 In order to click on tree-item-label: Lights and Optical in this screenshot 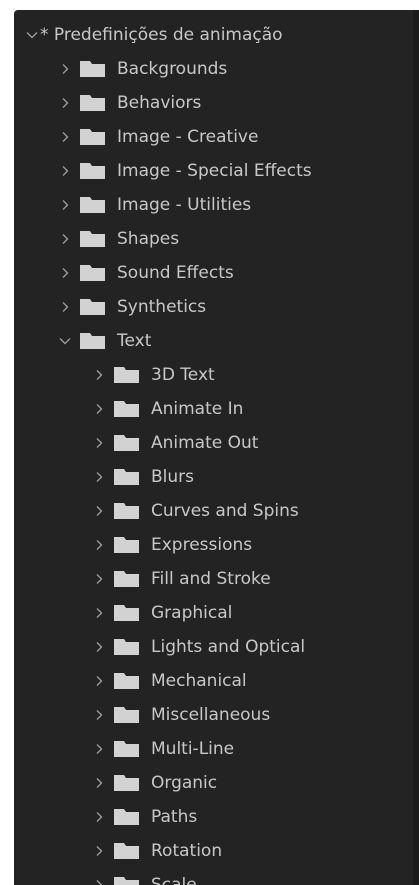, I will do `click(228, 647)`.